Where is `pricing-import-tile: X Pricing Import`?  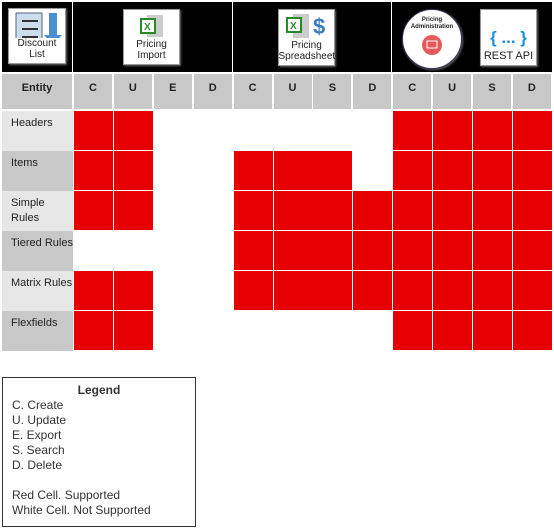
pricing-import-tile: X Pricing Import is located at coordinates (151, 37).